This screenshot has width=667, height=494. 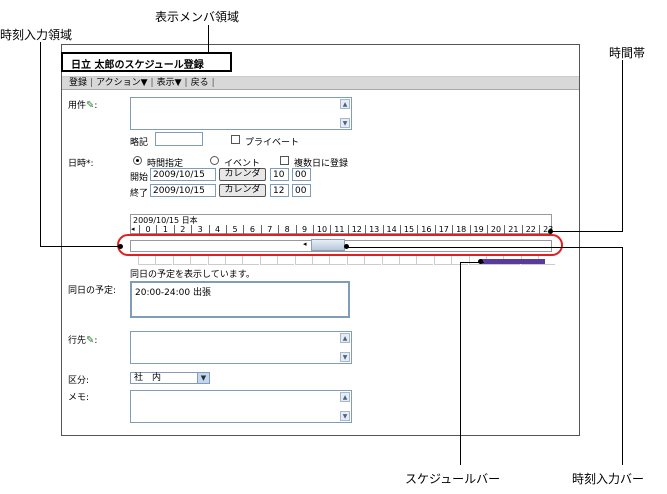 What do you see at coordinates (214, 160) in the screenshot?
I see `event-radio` at bounding box center [214, 160].